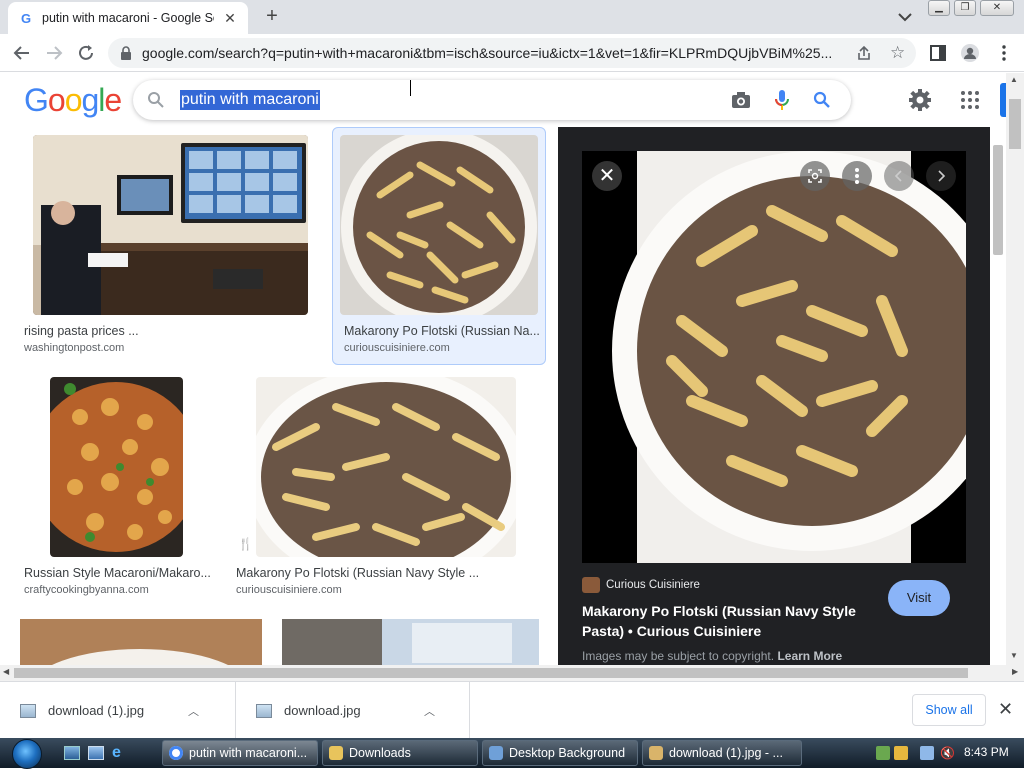  I want to click on tab-close-icon: ✕, so click(230, 18).